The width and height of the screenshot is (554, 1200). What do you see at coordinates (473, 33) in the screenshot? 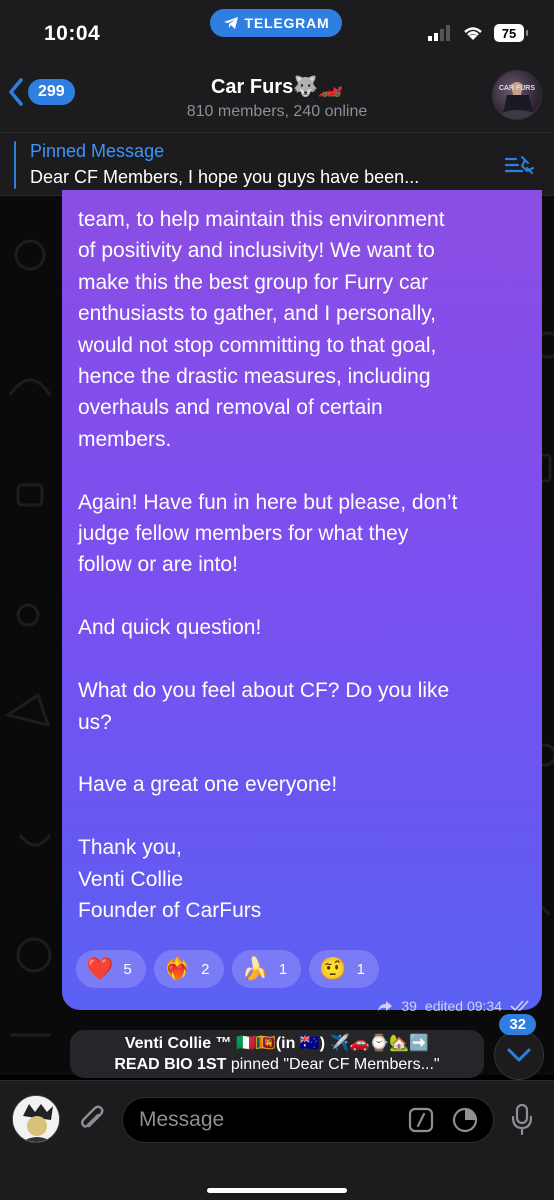
I see `wifi-icon` at bounding box center [473, 33].